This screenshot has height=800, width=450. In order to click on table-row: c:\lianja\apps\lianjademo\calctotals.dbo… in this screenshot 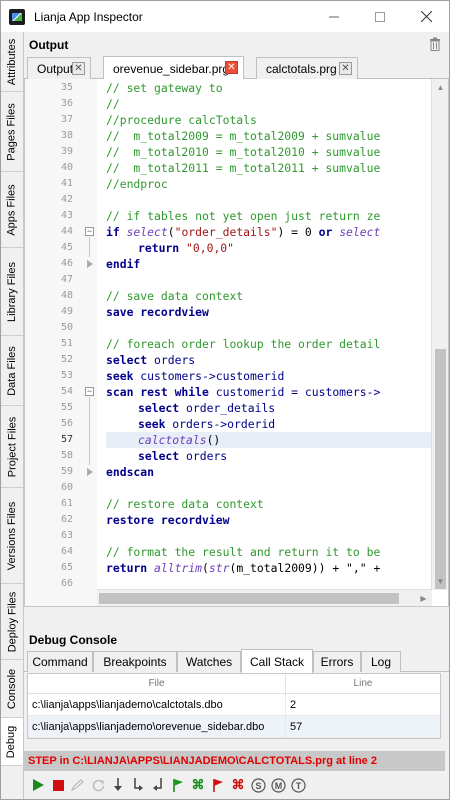, I will do `click(234, 705)`.